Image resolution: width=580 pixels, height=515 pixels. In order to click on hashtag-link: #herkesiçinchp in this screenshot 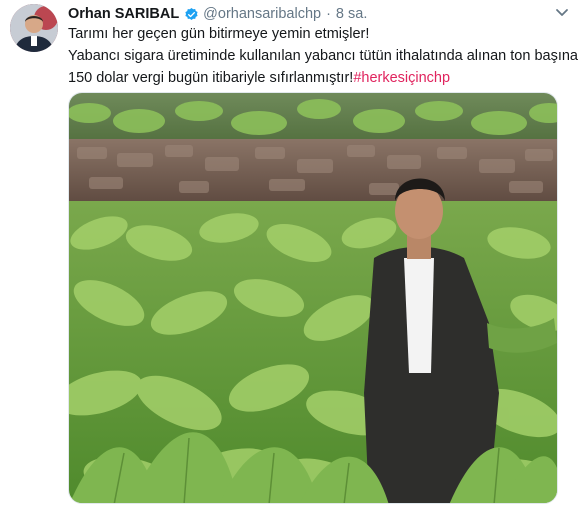, I will do `click(401, 78)`.